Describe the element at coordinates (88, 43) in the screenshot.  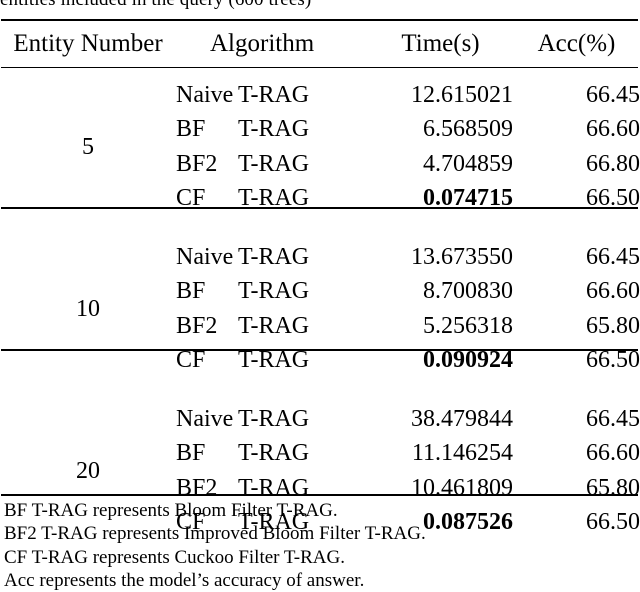
I see `column-header-entity-number: Entity Number` at that location.